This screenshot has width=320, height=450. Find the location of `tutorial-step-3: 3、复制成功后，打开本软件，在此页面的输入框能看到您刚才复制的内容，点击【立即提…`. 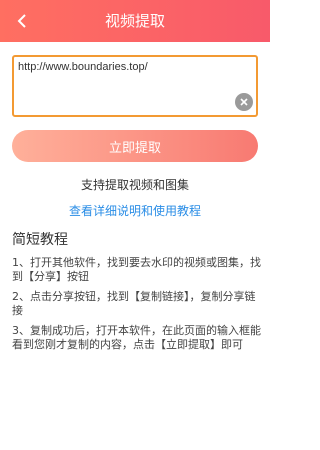

tutorial-step-3: 3、复制成功后，打开本软件，在此页面的输入框能看到您刚才复制的内容，点击【立即提… is located at coordinates (136, 337).